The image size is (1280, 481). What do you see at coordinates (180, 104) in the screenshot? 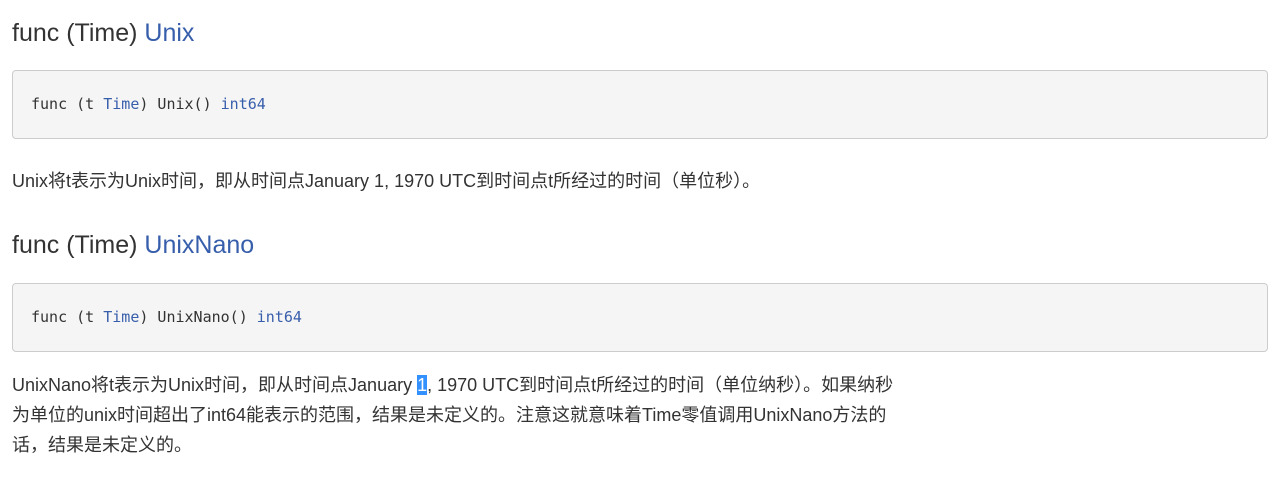
I see `sig-method: ) Unix()` at bounding box center [180, 104].